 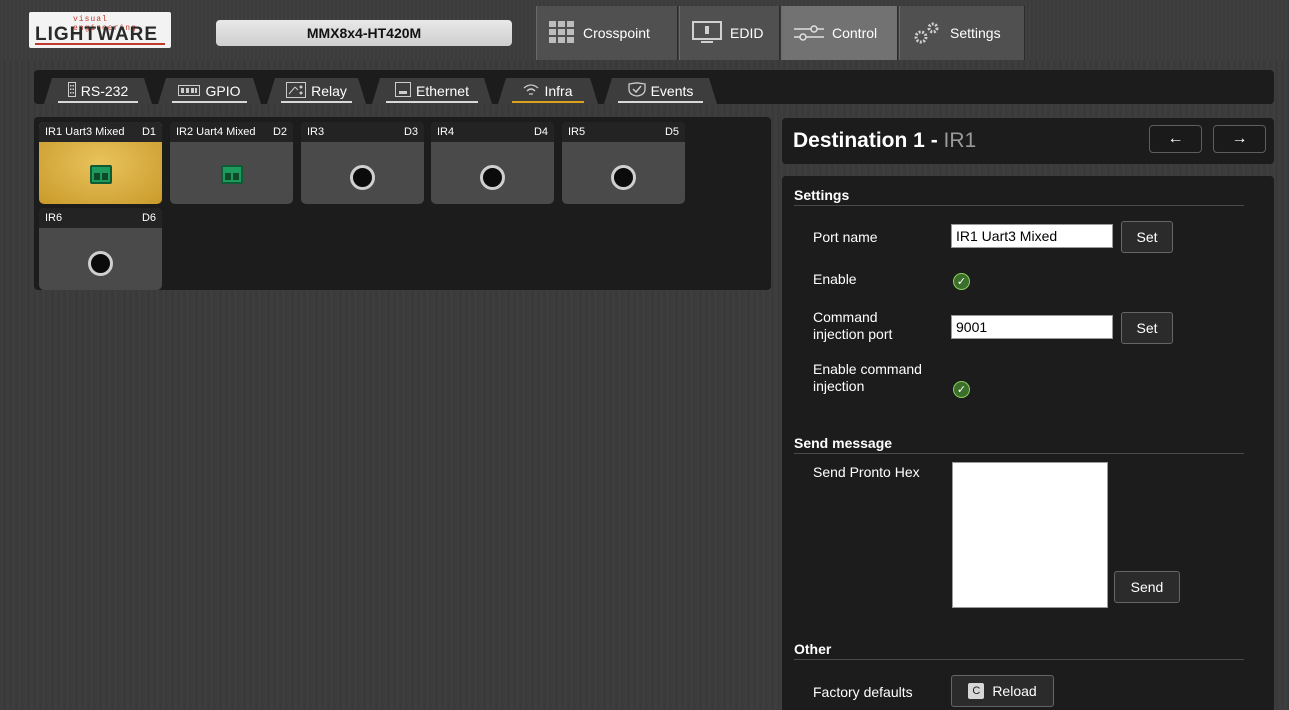 I want to click on nav-tab-control: Control, so click(x=839, y=33).